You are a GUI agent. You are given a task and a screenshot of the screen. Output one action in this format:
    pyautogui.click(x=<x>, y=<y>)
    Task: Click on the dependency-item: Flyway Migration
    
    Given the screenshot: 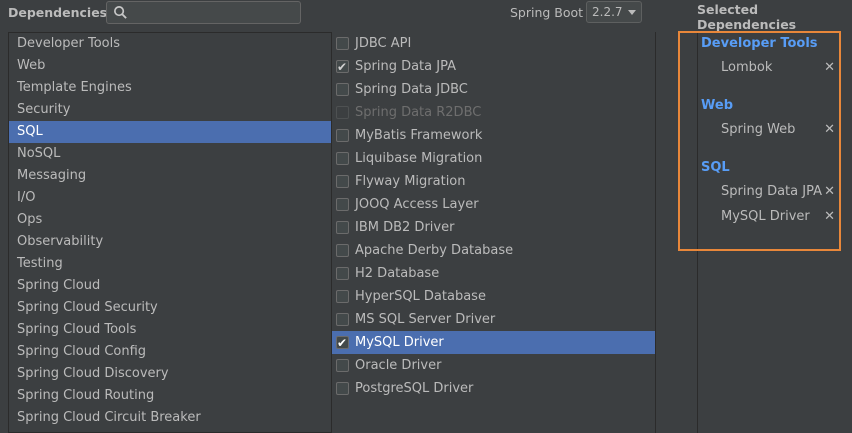 What is the action you would take?
    pyautogui.click(x=493, y=181)
    